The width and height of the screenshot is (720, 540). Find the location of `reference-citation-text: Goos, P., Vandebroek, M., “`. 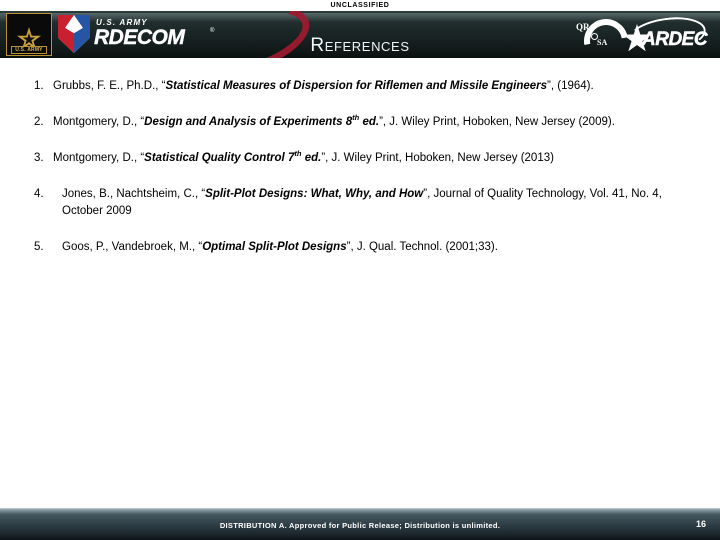

reference-citation-text: Goos, P., Vandebroek, M., “ is located at coordinates (132, 247).